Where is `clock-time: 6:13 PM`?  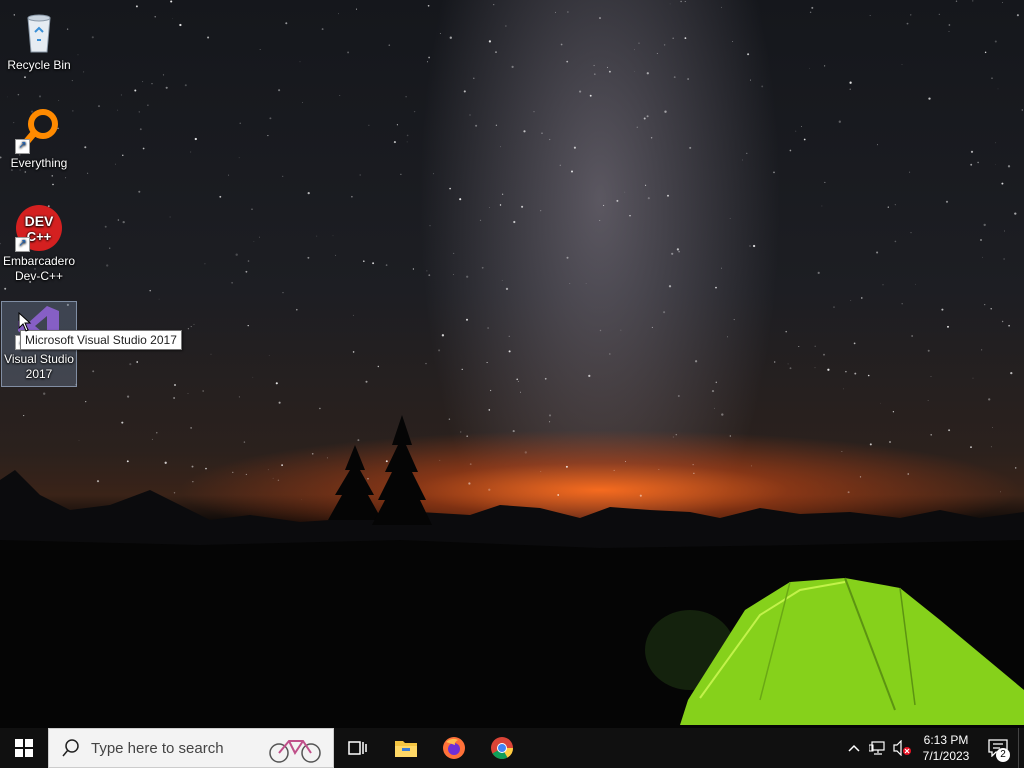 clock-time: 6:13 PM is located at coordinates (946, 740).